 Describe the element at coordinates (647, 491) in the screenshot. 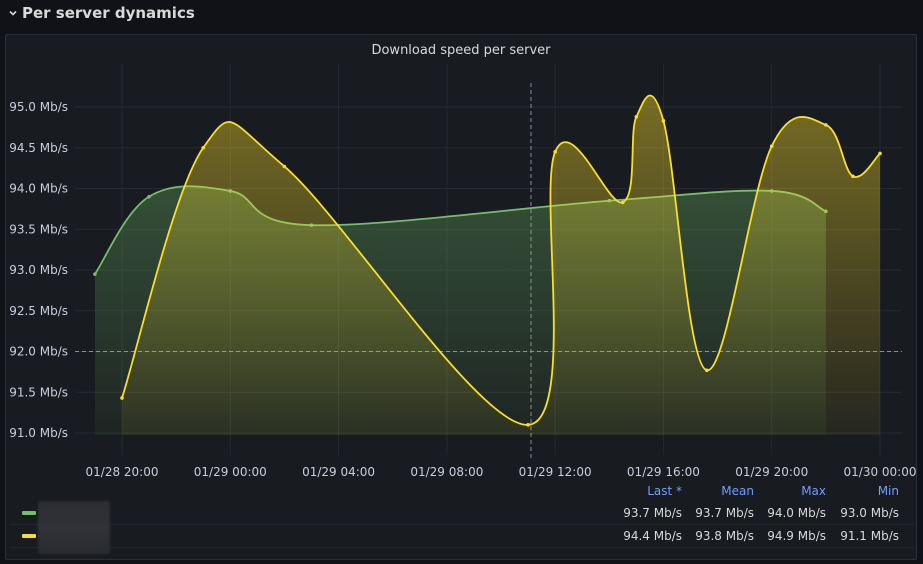

I see `legend-header-last: Last *` at that location.